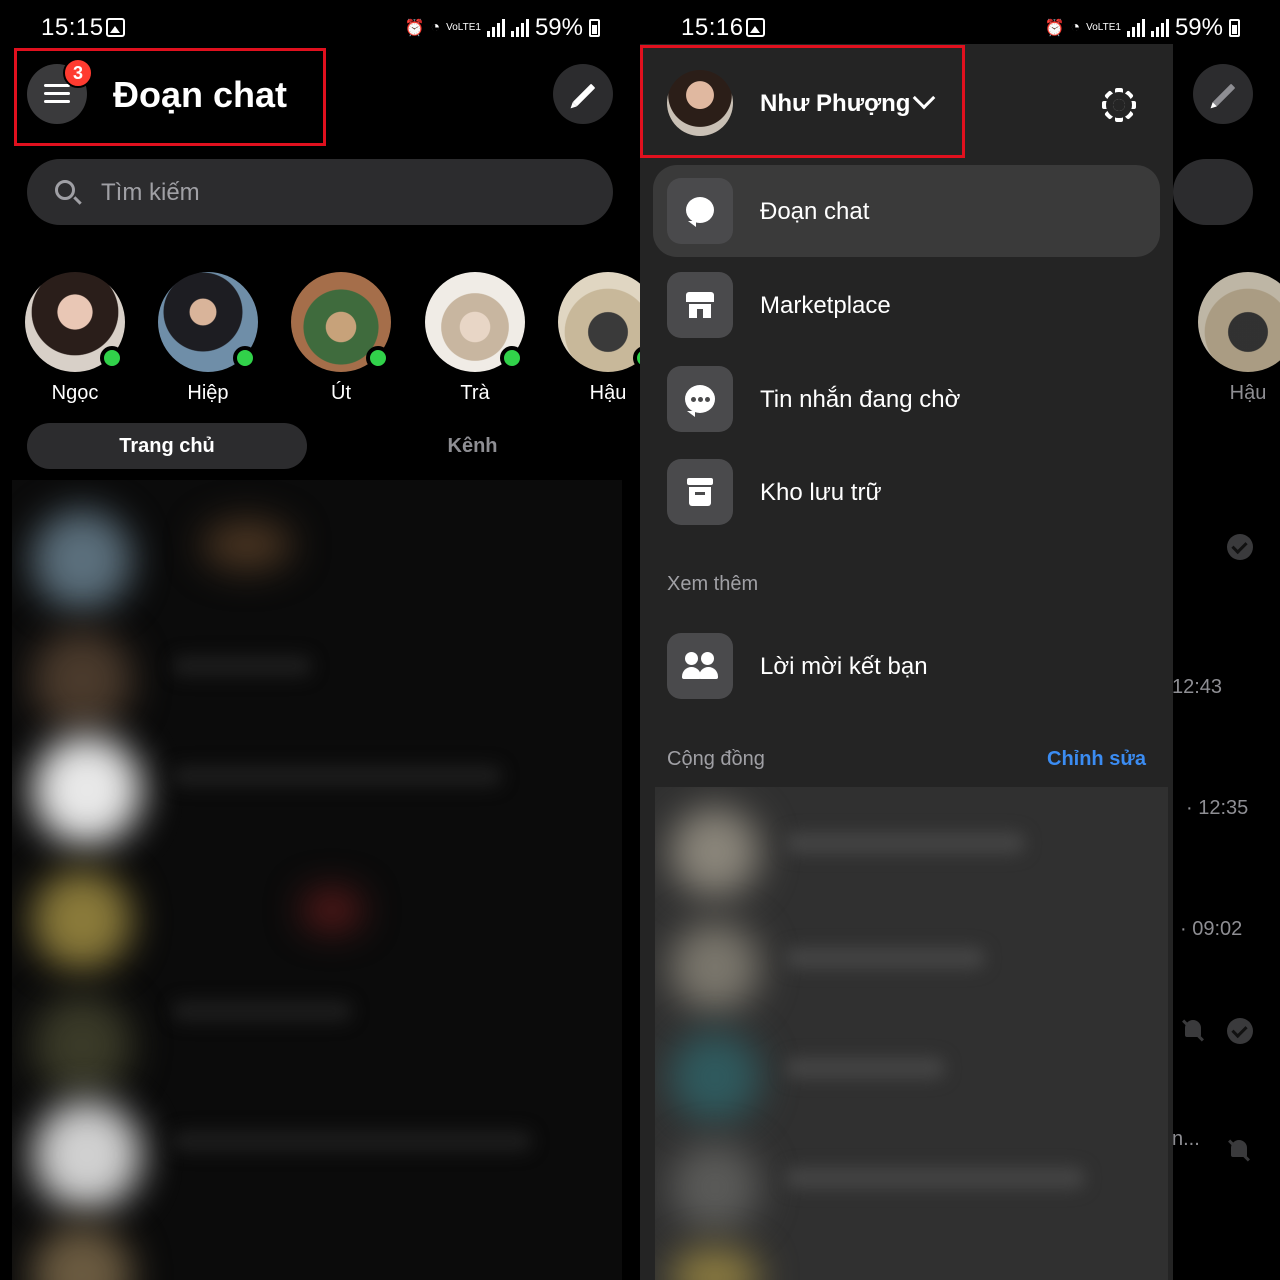 This screenshot has height=1280, width=1280. I want to click on menu-item-label: Marketplace, so click(825, 305).